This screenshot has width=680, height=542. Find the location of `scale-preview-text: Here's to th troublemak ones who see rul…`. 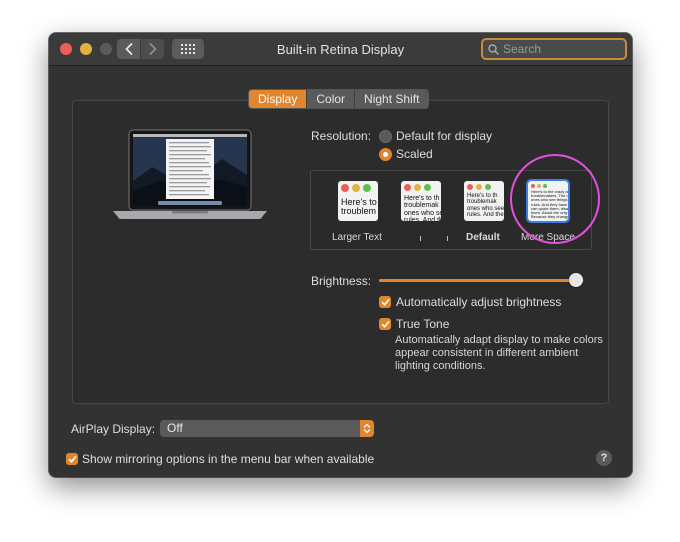

scale-preview-text: Here's to th troublemak ones who see rul… is located at coordinates (485, 205).